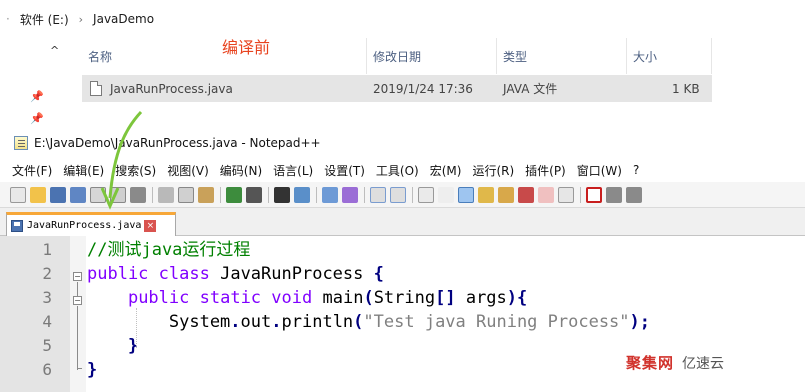 Image resolution: width=805 pixels, height=392 pixels. What do you see at coordinates (614, 194) in the screenshot?
I see `stop-macro-icon` at bounding box center [614, 194].